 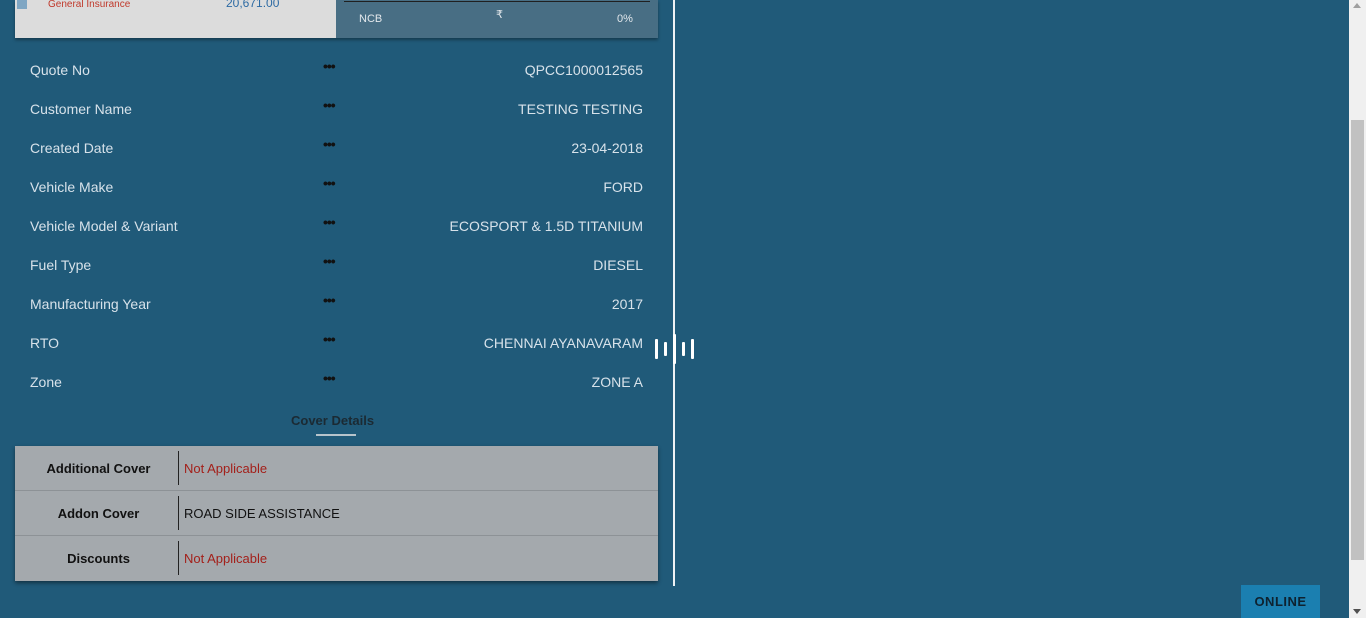 What do you see at coordinates (333, 420) in the screenshot?
I see `cover-details-heading: Cover Details` at bounding box center [333, 420].